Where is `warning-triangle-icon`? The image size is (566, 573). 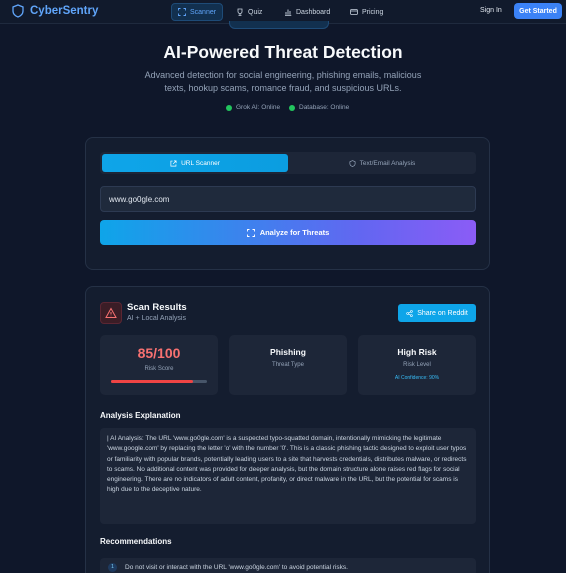
warning-triangle-icon is located at coordinates (111, 312).